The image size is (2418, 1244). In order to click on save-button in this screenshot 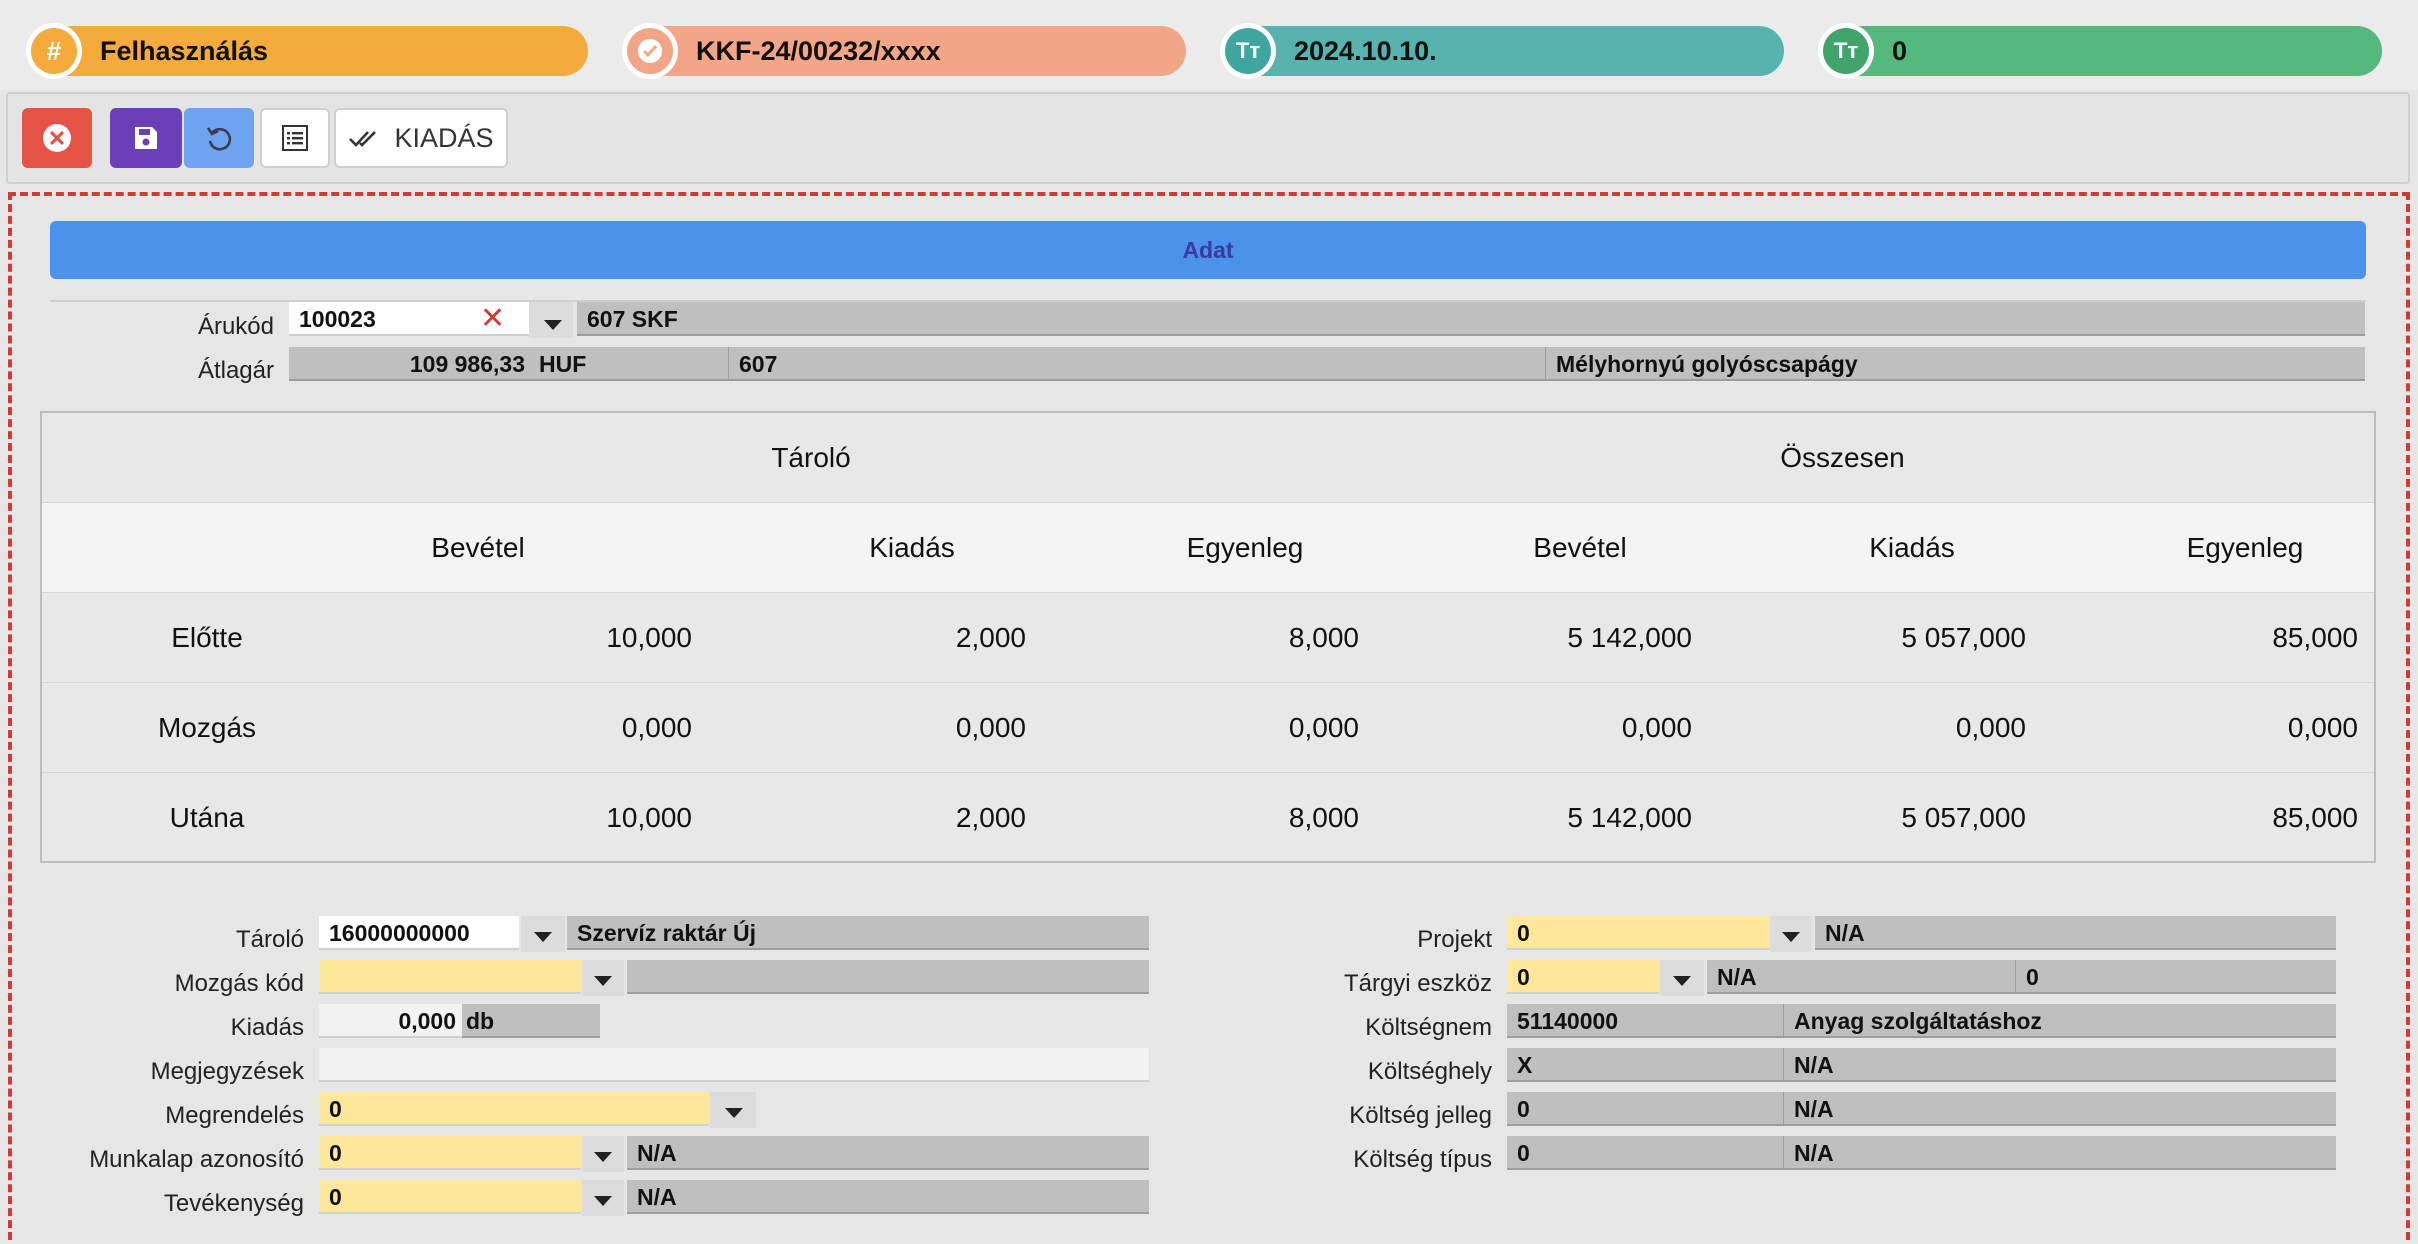, I will do `click(146, 138)`.